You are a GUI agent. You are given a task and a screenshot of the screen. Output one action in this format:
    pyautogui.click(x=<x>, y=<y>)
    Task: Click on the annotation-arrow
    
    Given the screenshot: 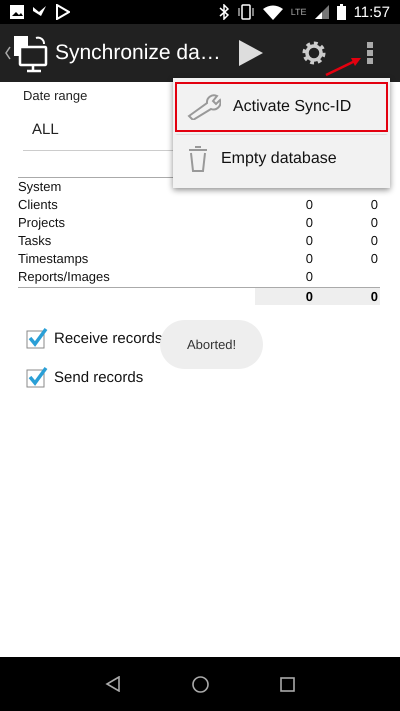 What is the action you would take?
    pyautogui.click(x=343, y=66)
    